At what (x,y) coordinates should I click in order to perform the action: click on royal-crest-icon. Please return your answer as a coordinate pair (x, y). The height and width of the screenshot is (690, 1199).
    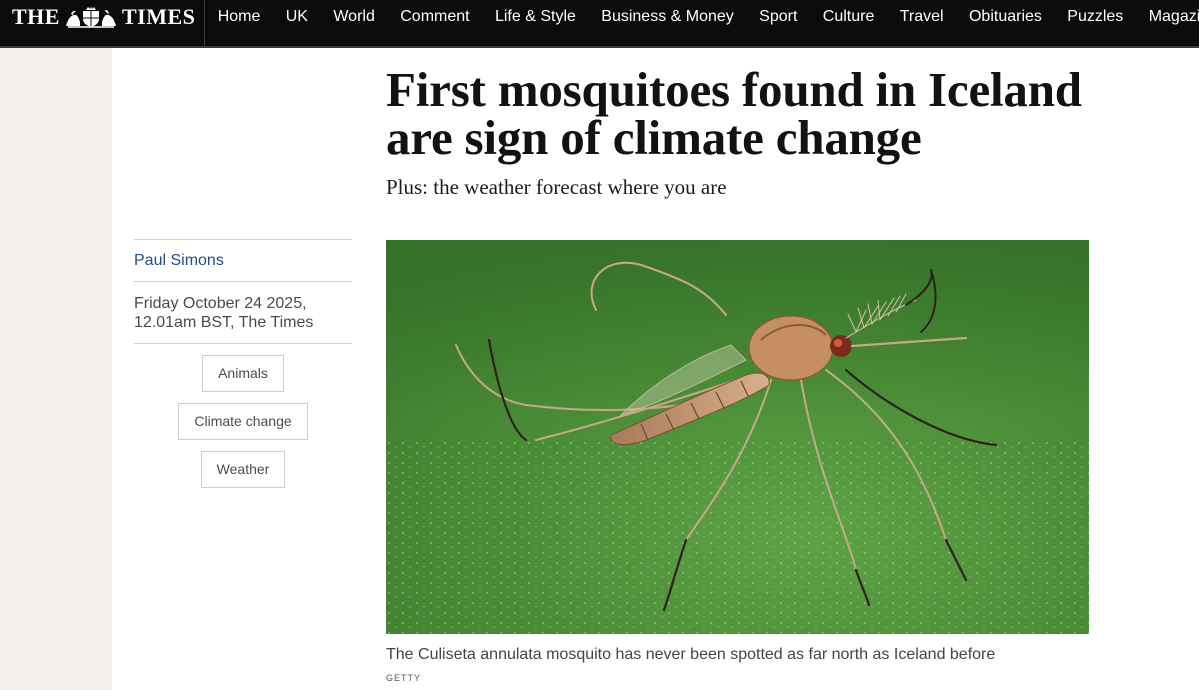
    Looking at the image, I should click on (90, 17).